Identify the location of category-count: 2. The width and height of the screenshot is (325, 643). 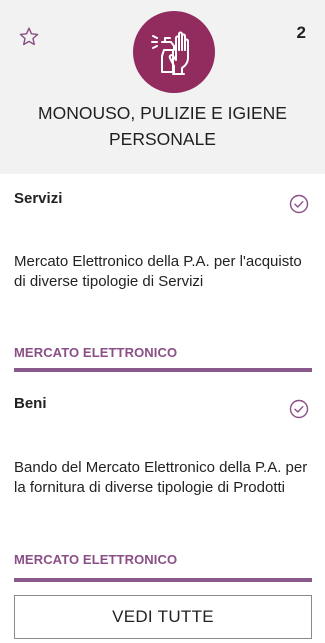
(301, 32).